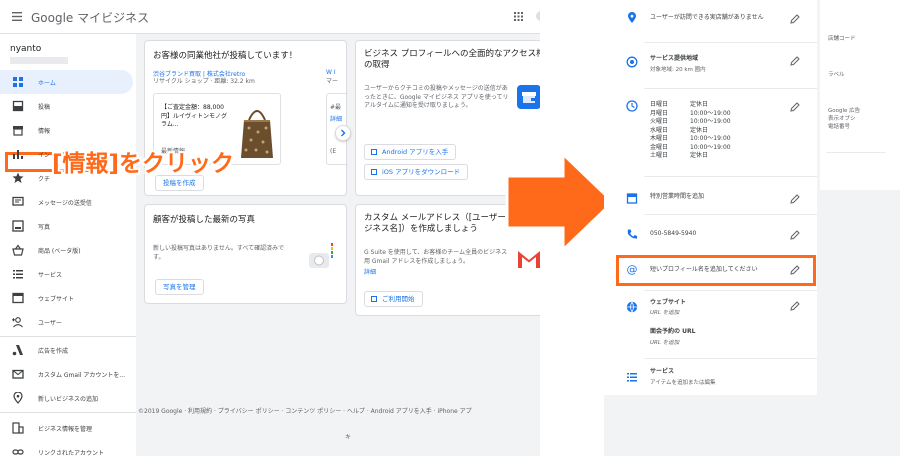 This screenshot has height=456, width=900. I want to click on get-started-button: ご利用開始, so click(393, 299).